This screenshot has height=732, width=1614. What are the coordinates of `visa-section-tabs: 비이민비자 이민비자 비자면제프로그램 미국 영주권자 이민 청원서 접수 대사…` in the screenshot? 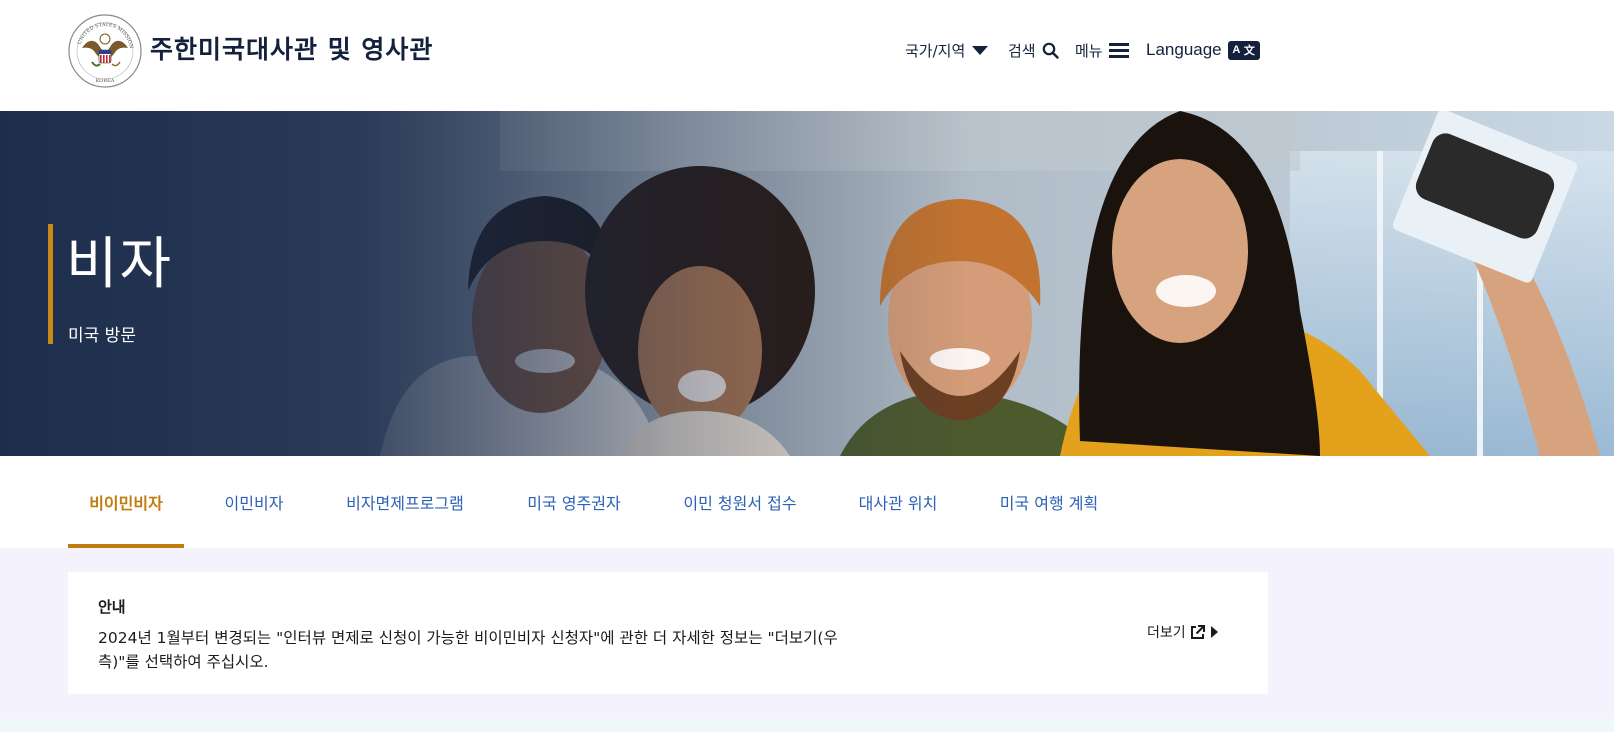 It's located at (807, 502).